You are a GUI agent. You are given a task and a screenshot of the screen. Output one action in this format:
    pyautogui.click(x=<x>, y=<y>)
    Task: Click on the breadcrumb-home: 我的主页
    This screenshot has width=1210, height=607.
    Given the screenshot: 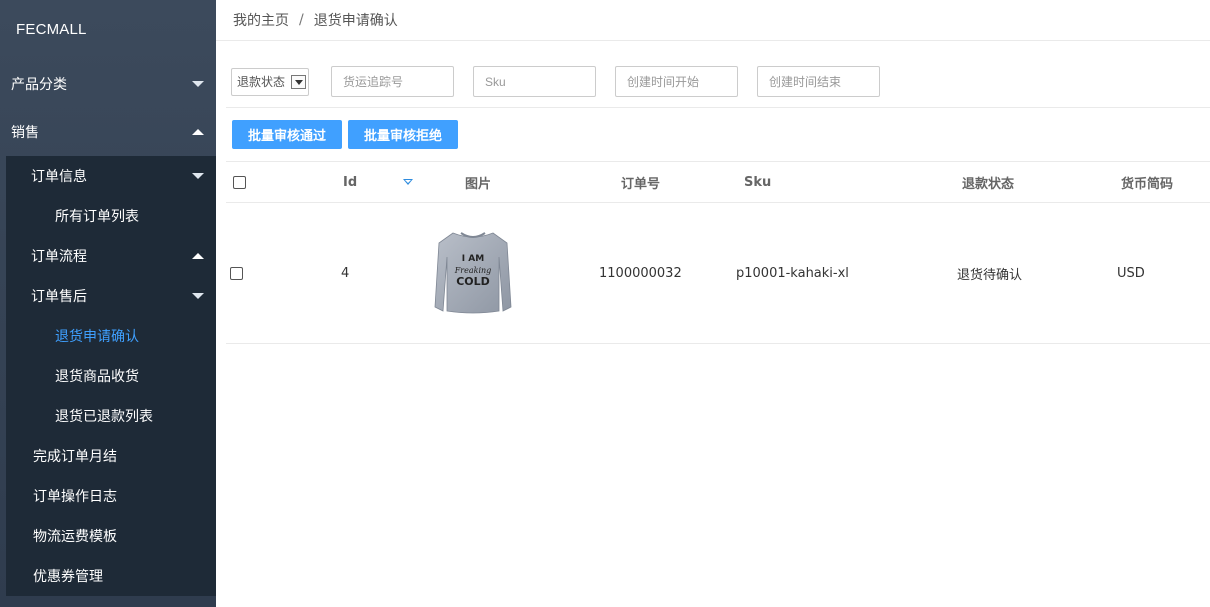 What is the action you would take?
    pyautogui.click(x=261, y=20)
    